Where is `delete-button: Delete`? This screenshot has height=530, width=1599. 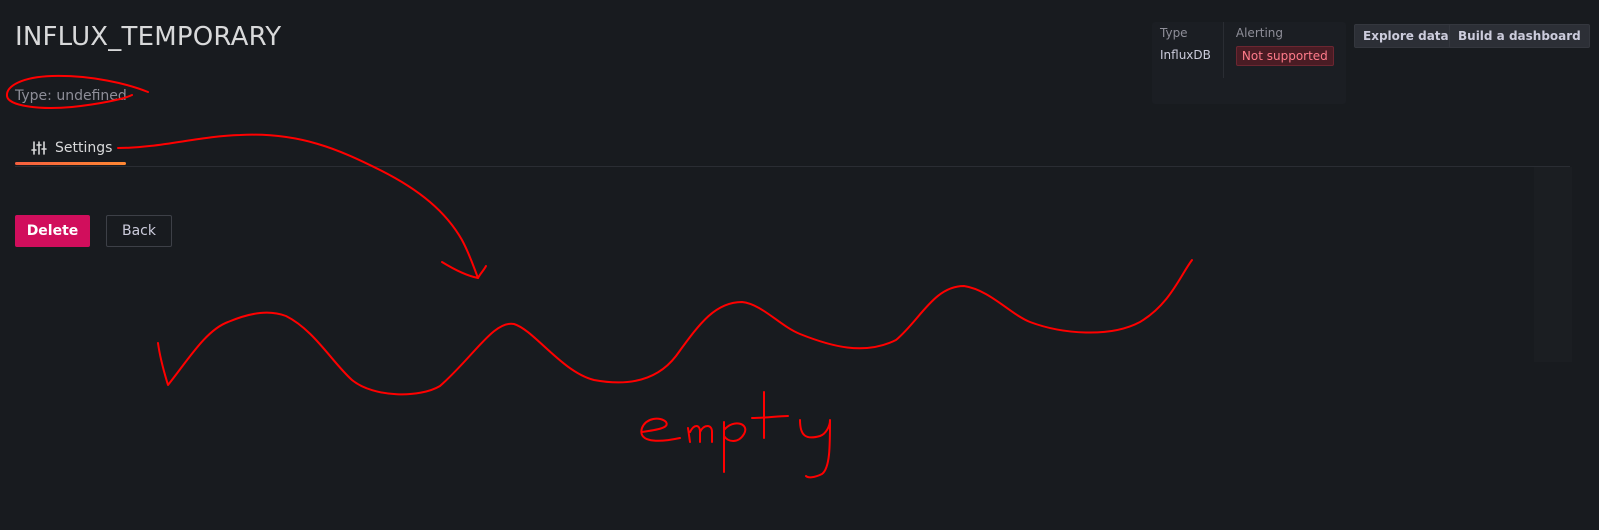 delete-button: Delete is located at coordinates (52, 231).